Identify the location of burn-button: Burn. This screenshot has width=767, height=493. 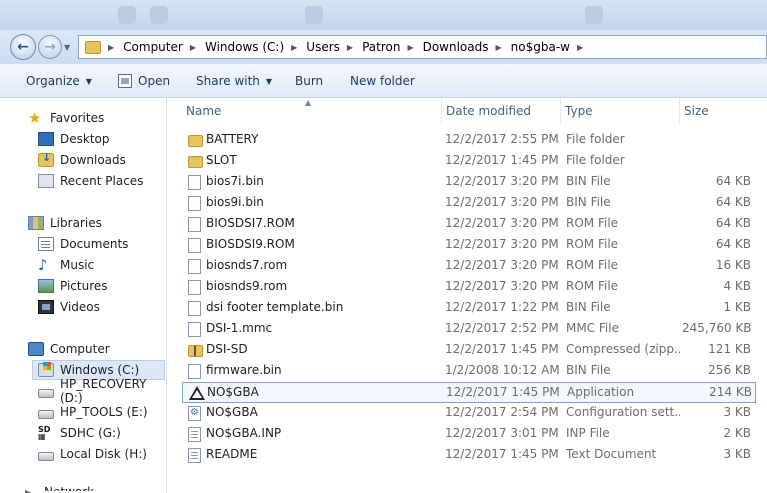
(309, 81).